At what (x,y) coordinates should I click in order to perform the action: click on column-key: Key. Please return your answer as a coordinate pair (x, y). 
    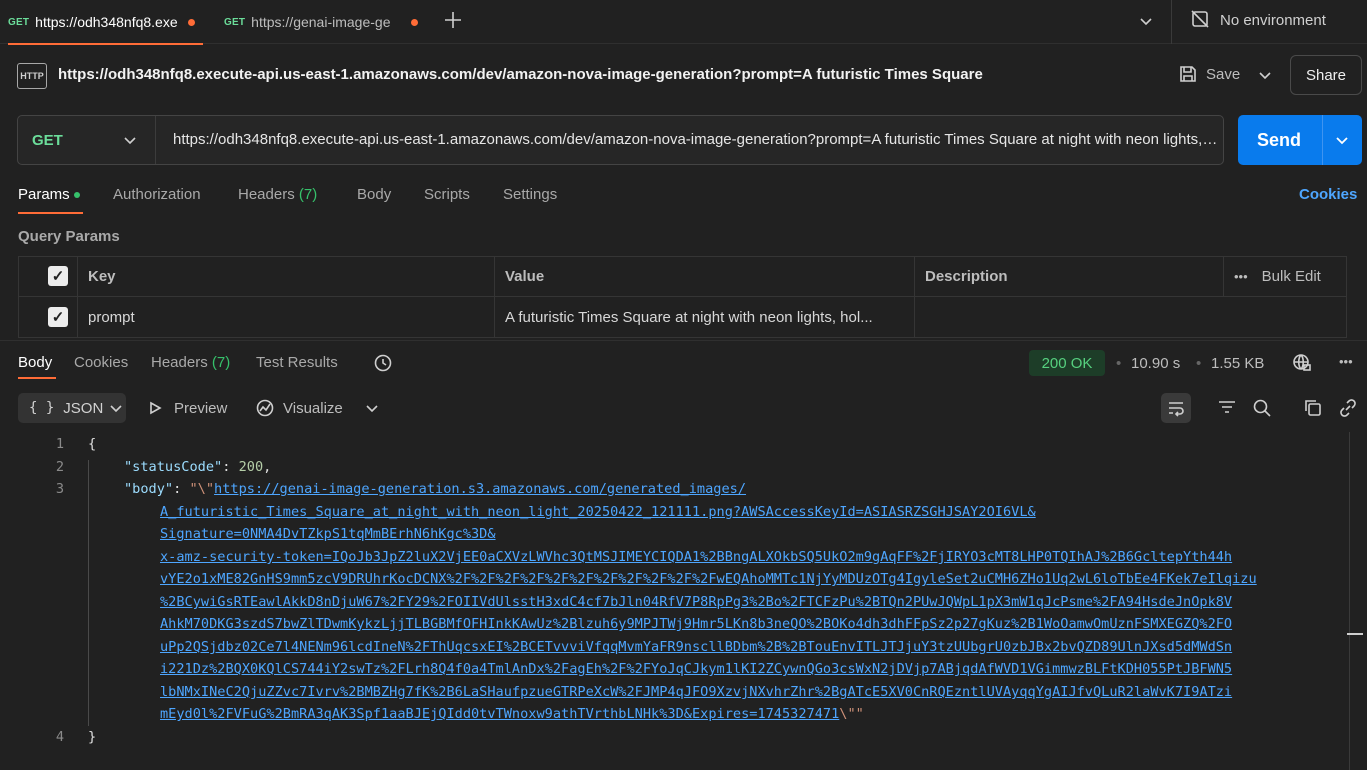
    Looking at the image, I should click on (286, 276).